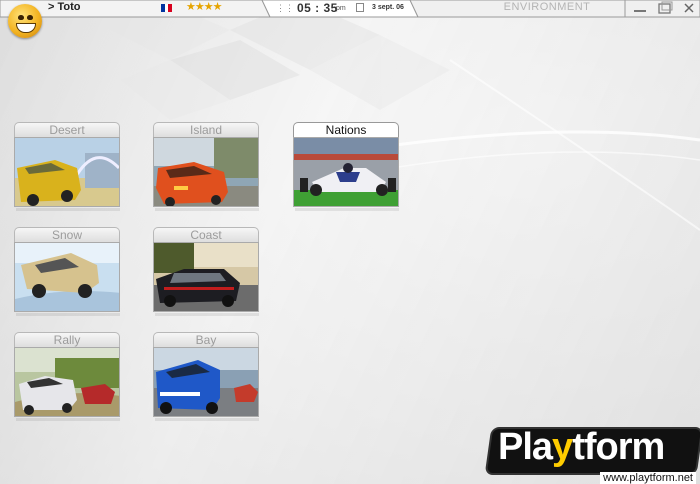 The image size is (700, 484). I want to click on section-title: ENVIRONMENT, so click(547, 7).